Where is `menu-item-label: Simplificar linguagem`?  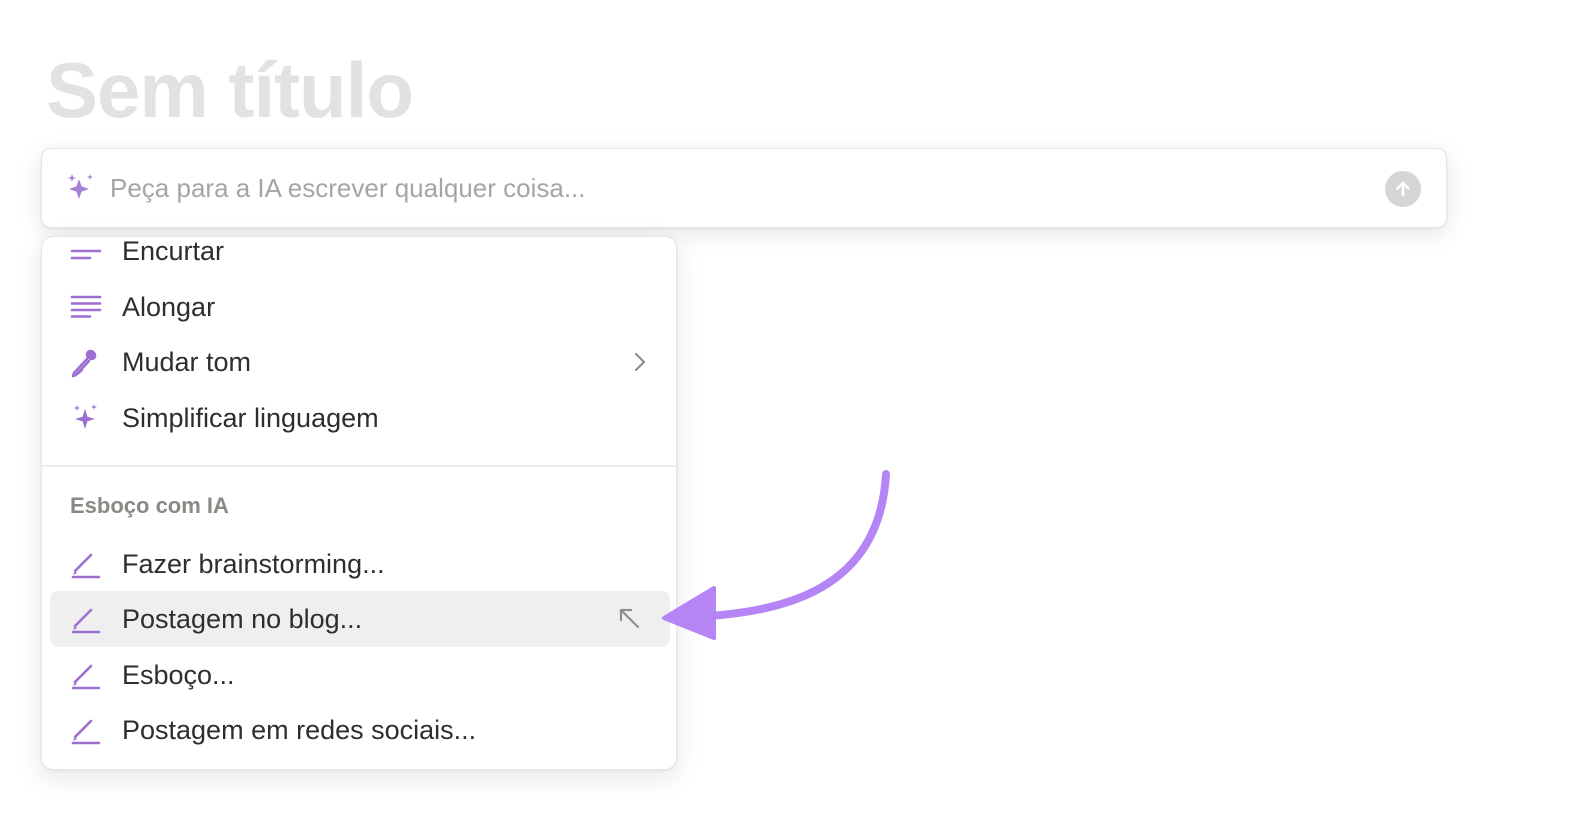 menu-item-label: Simplificar linguagem is located at coordinates (250, 418).